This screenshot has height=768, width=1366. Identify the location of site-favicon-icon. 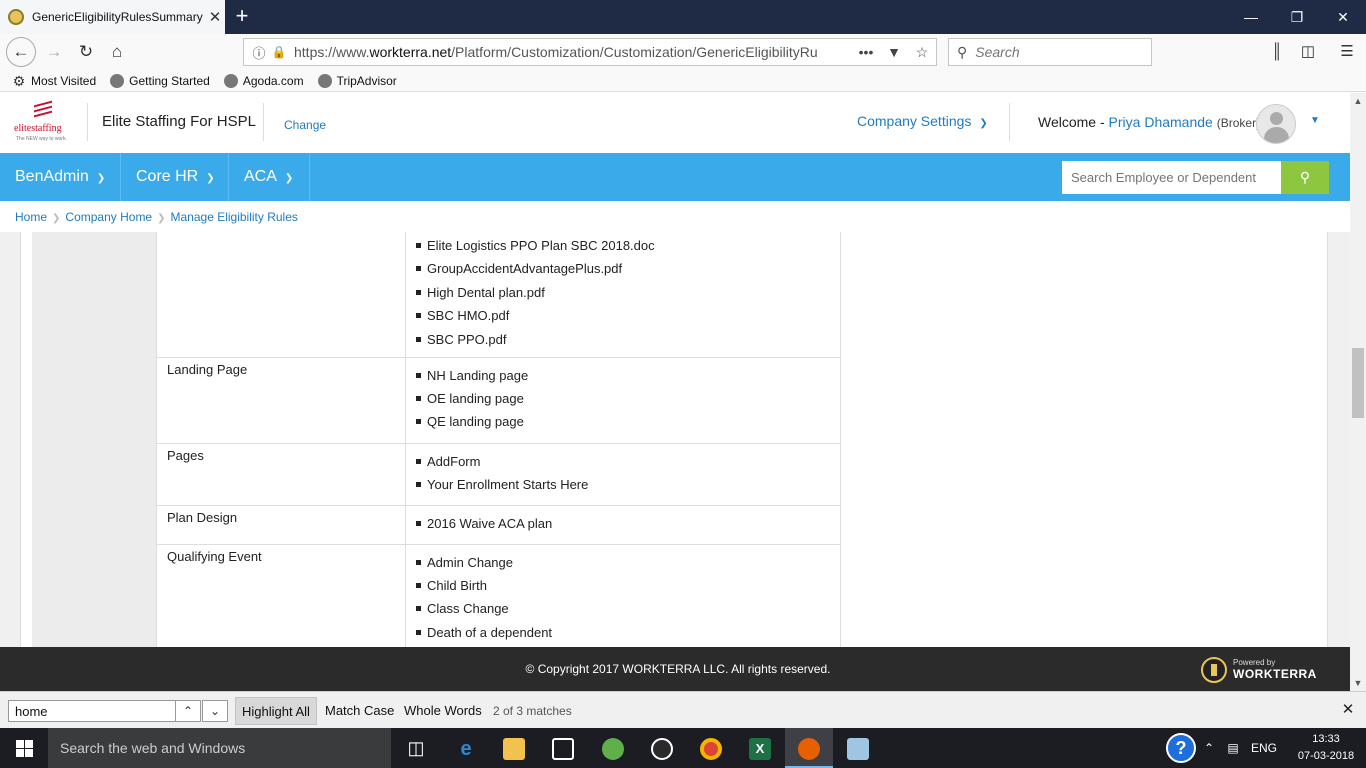
(16, 17).